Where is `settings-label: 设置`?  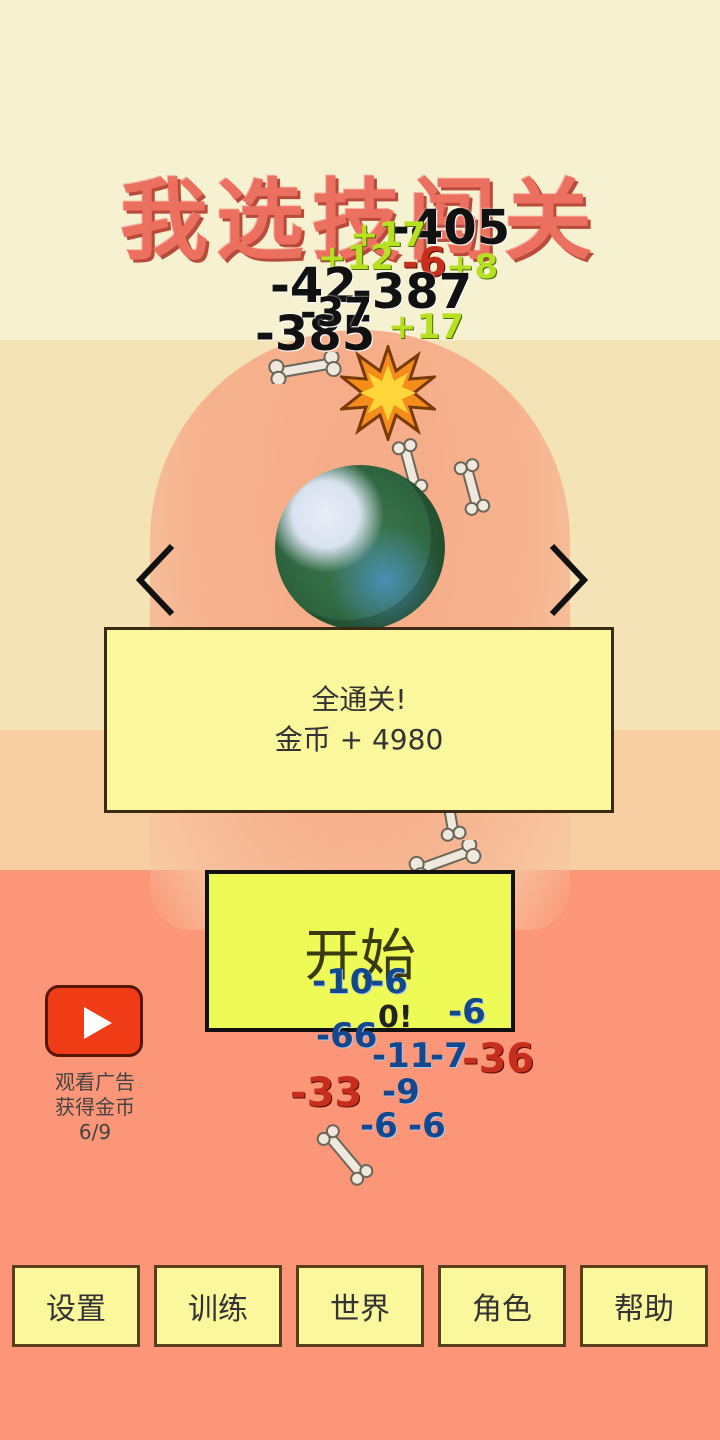
settings-label: 设置 is located at coordinates (76, 1309).